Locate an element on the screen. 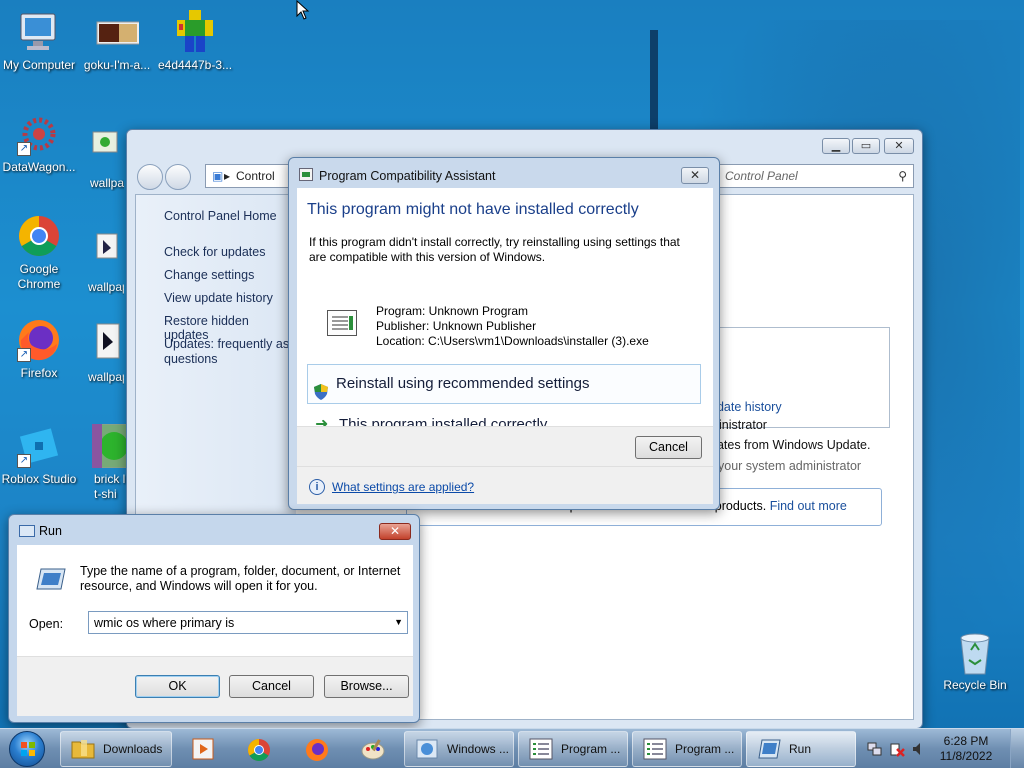 The width and height of the screenshot is (1024, 768). desktop-icon-chrome: Google Chrome is located at coordinates (39, 253).